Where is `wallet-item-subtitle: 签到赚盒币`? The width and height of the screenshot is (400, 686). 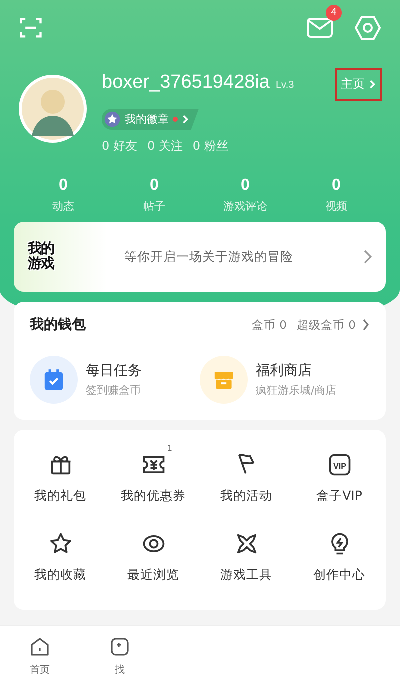
wallet-item-subtitle: 签到赚盒币 is located at coordinates (114, 390).